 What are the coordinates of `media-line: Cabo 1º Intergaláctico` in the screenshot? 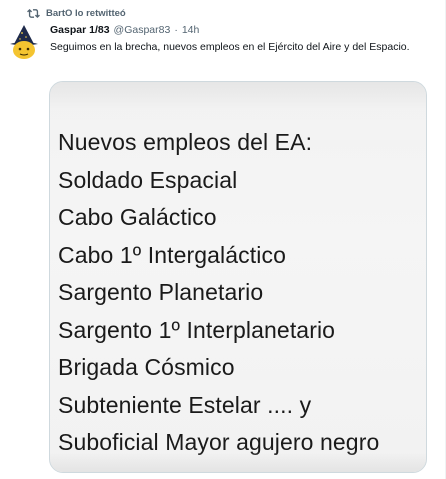 It's located at (172, 254).